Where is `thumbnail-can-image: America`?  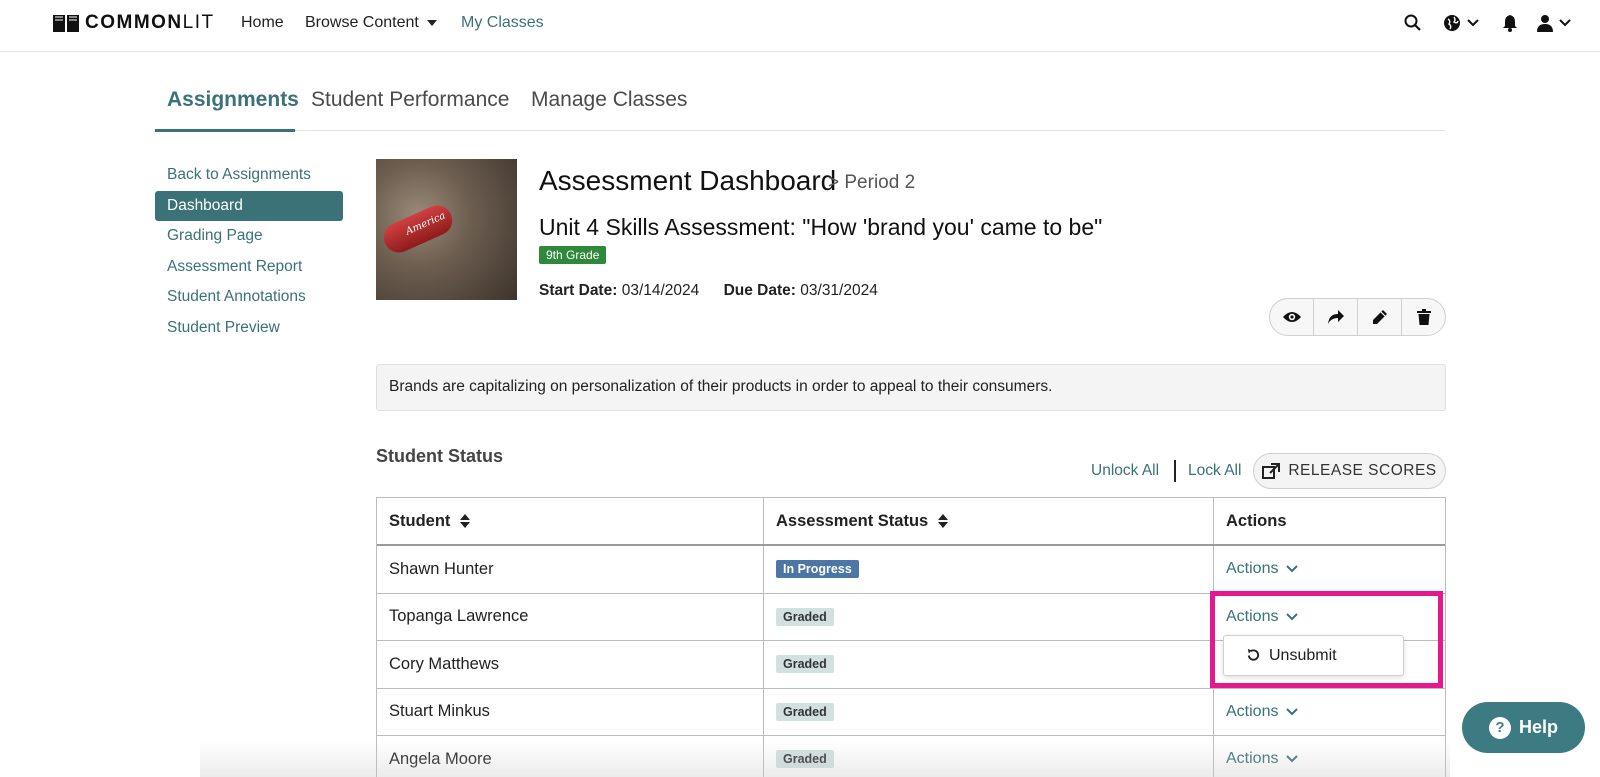
thumbnail-can-image: America is located at coordinates (418, 229).